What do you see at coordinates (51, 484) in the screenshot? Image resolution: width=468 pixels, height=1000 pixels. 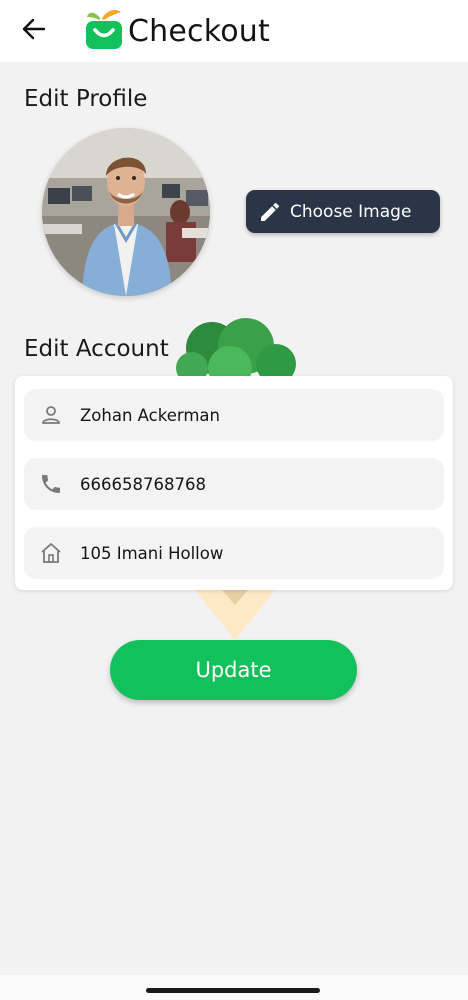 I see `phone-icon` at bounding box center [51, 484].